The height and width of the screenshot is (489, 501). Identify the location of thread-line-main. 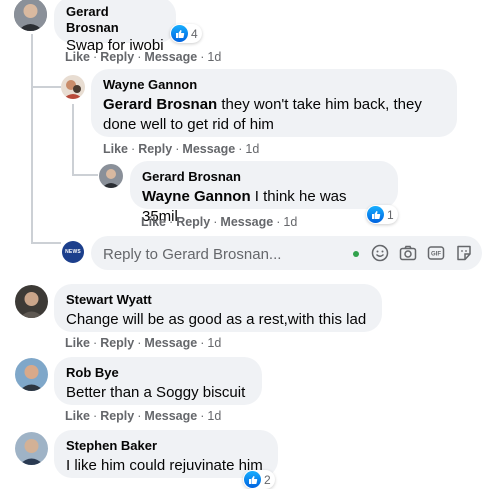
(32, 139).